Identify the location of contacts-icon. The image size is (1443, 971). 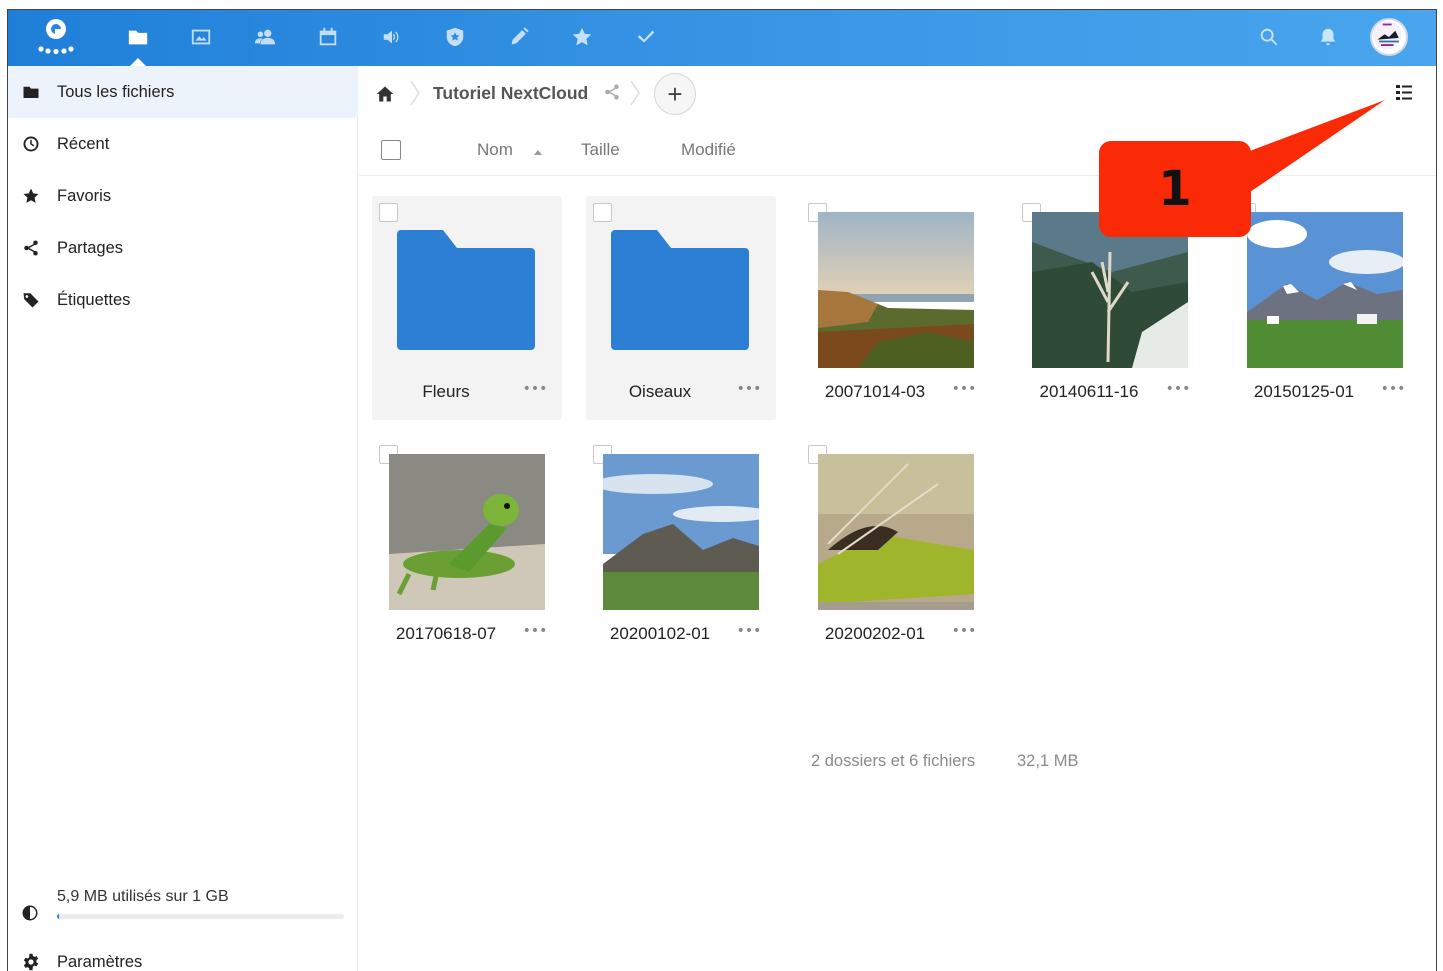
(265, 37).